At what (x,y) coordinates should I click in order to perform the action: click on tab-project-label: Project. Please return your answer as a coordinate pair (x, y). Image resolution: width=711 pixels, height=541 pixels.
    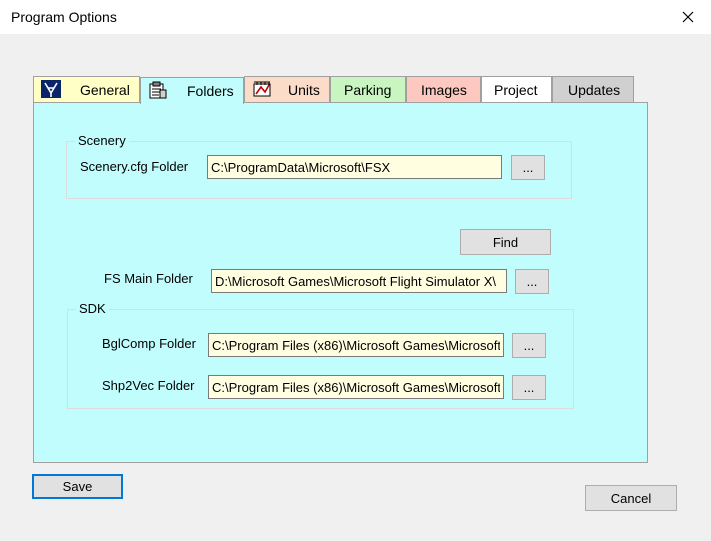
    Looking at the image, I should click on (516, 90).